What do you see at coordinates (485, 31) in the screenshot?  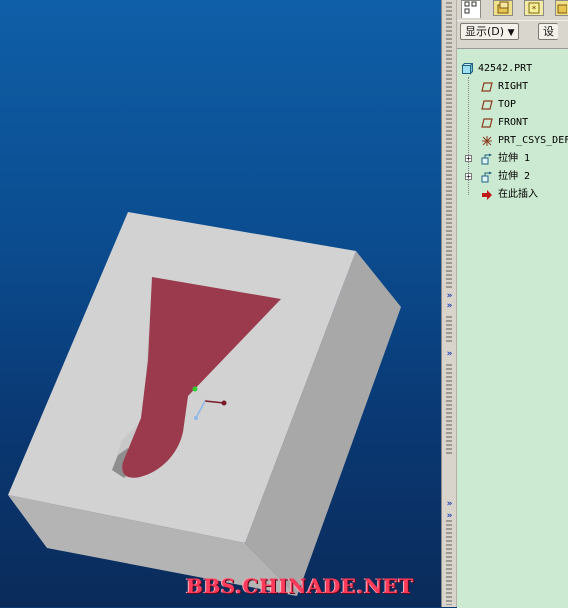 I see `show-menu-label: 显示(D)` at bounding box center [485, 31].